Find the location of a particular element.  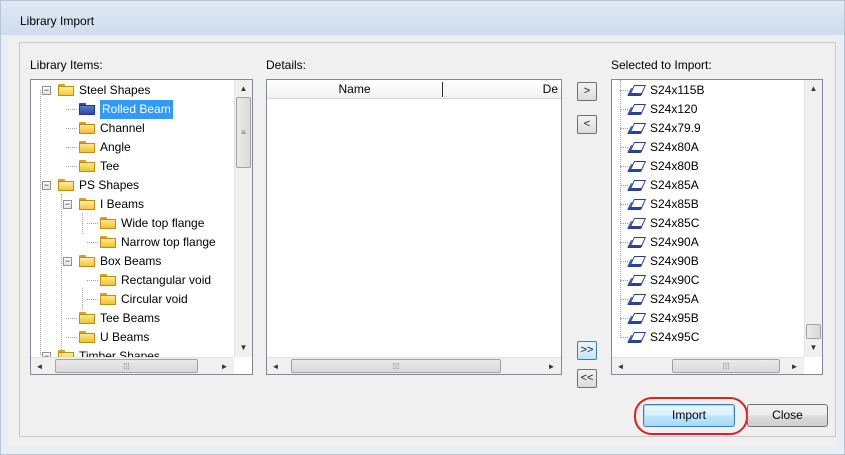

details-column-name: Name is located at coordinates (354, 89).